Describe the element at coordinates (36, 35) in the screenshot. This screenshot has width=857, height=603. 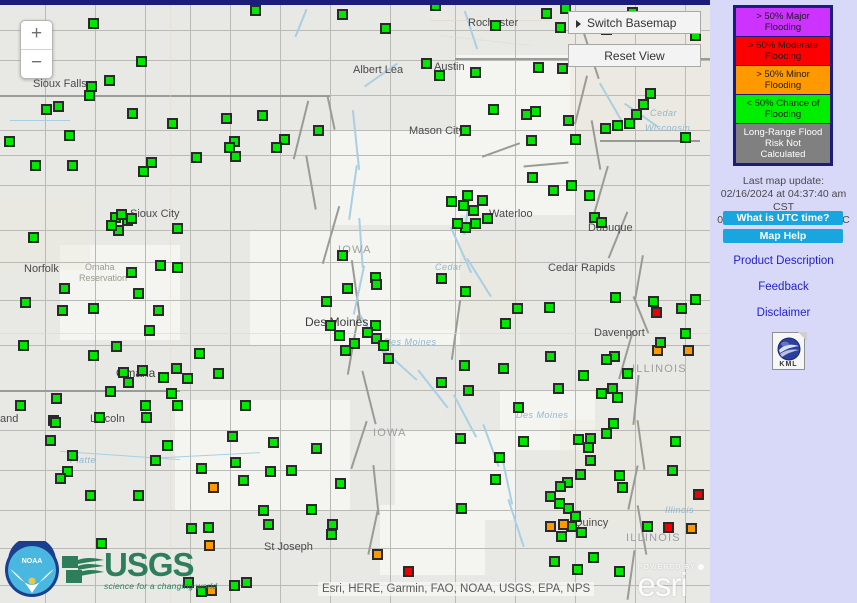
I see `zoom-in-button: +` at that location.